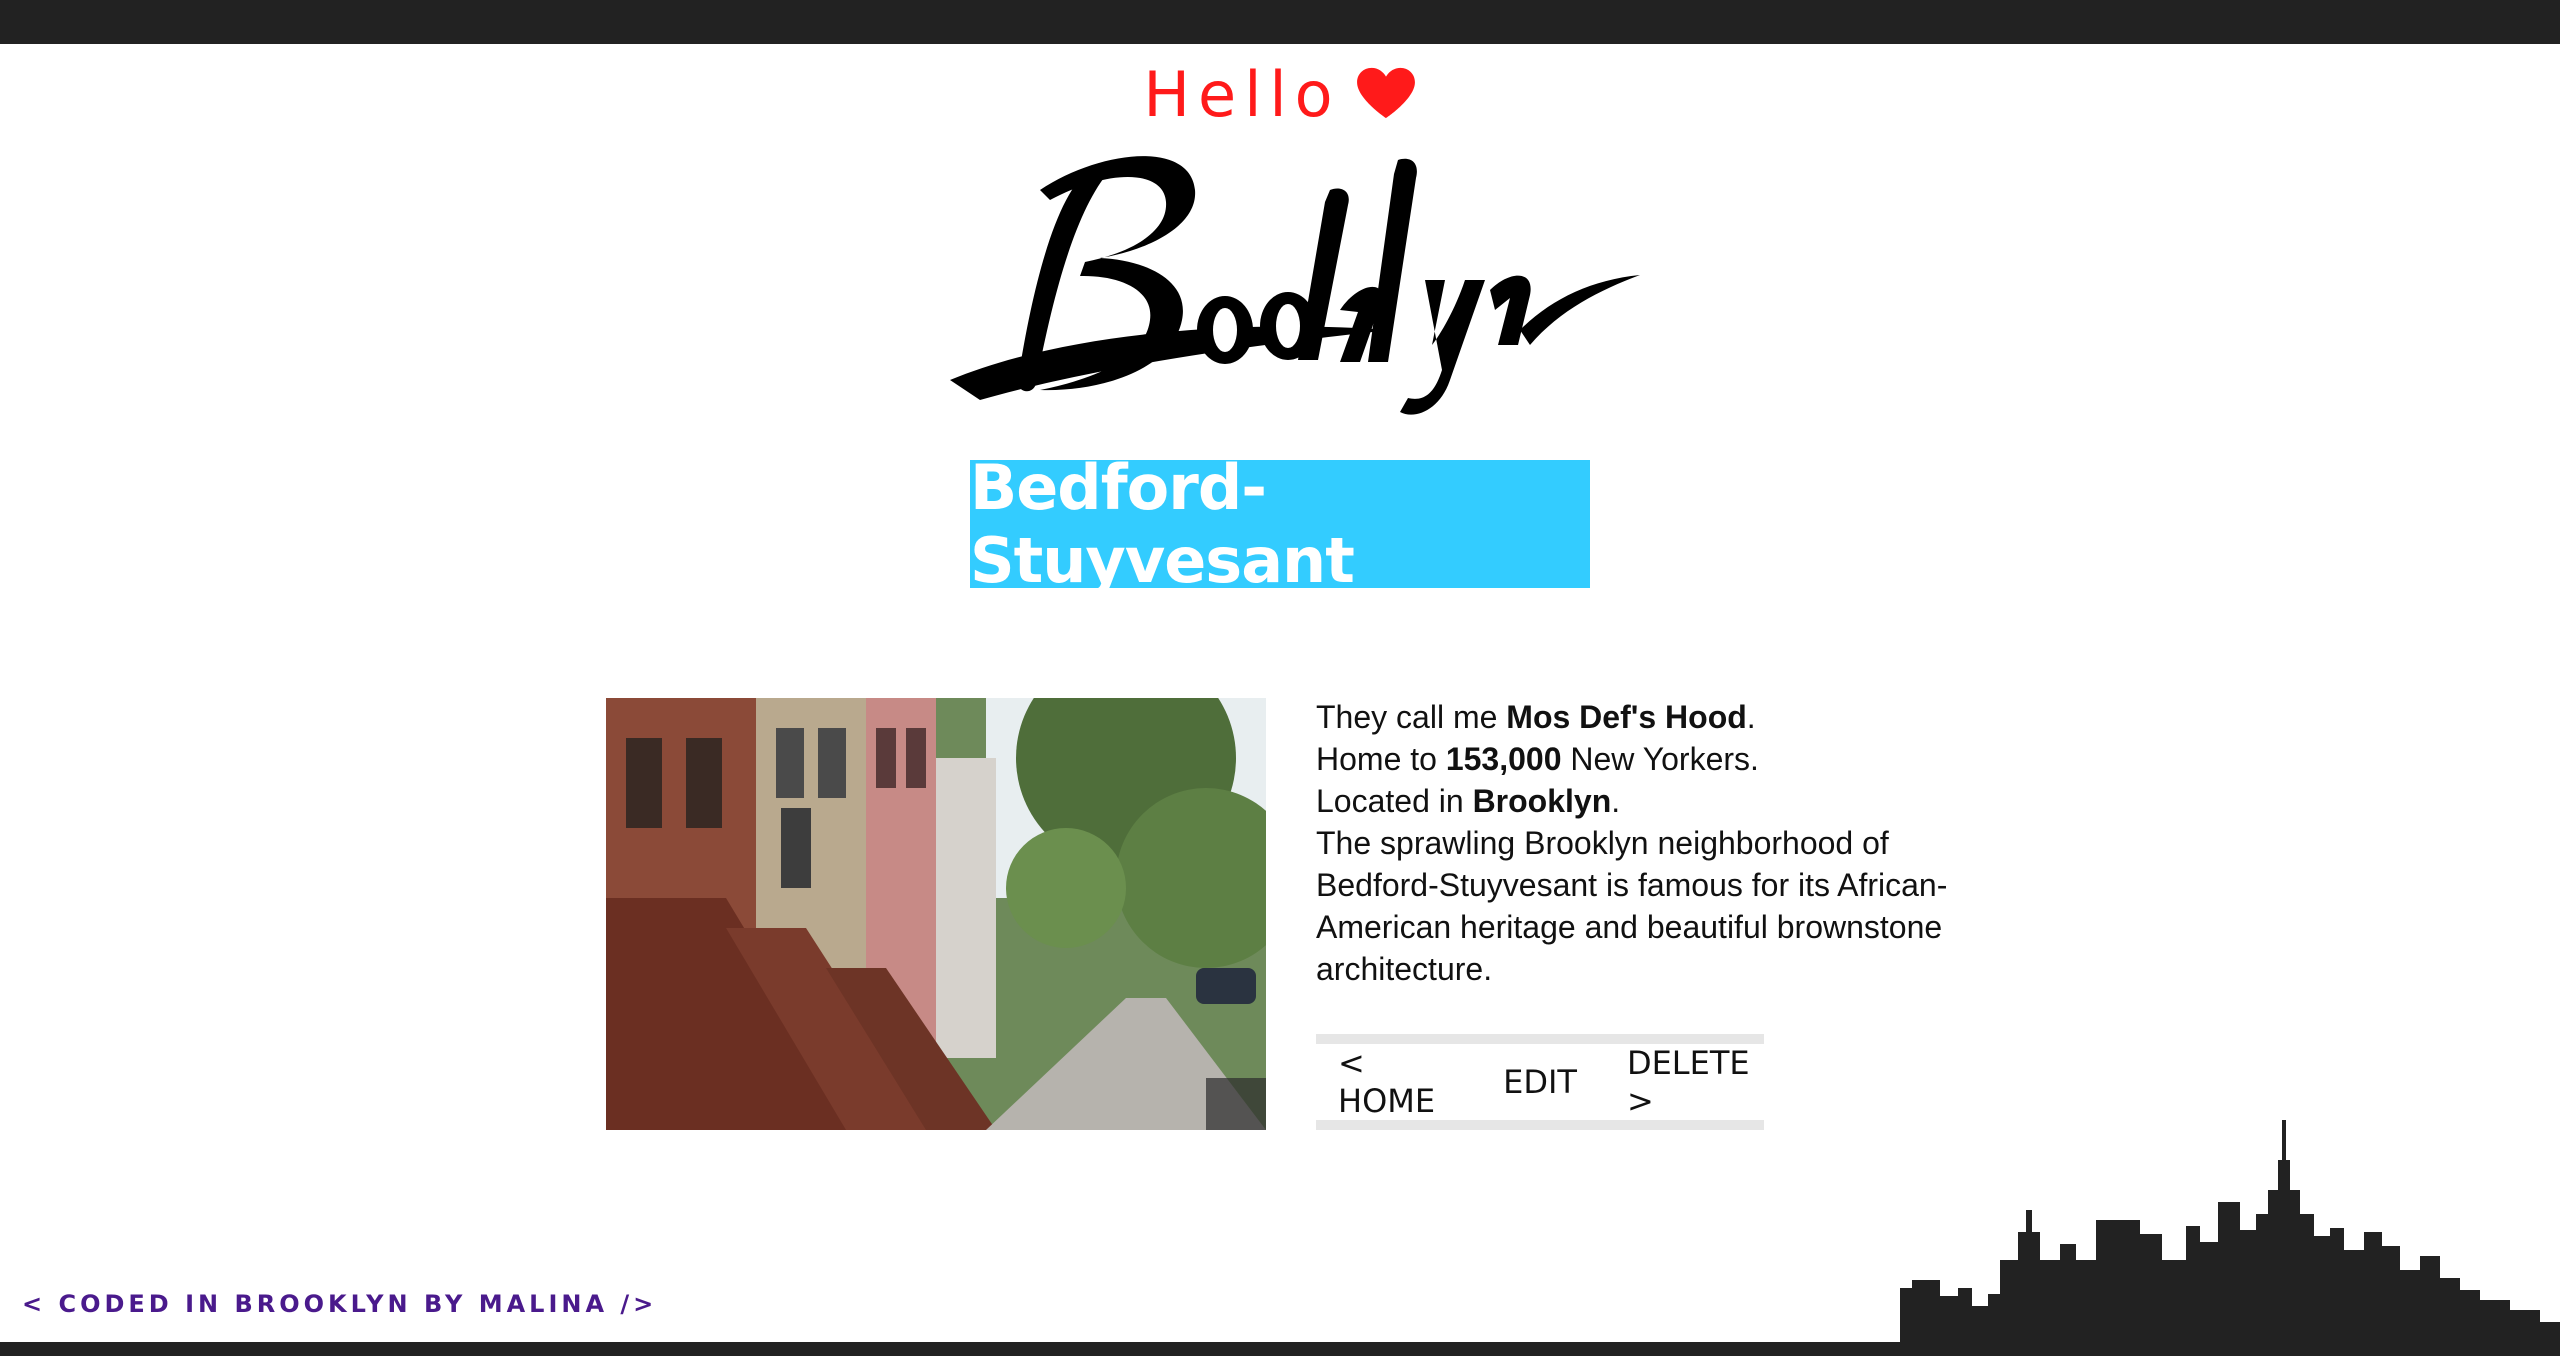 The height and width of the screenshot is (1356, 2560). I want to click on borough: Brooklyn, so click(1542, 801).